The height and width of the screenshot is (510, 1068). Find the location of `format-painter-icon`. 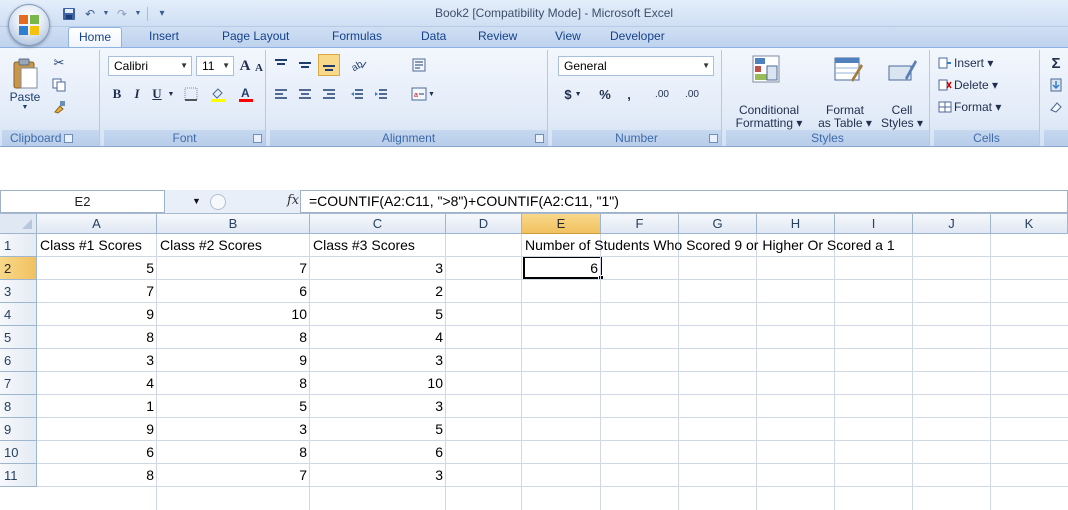

format-painter-icon is located at coordinates (59, 107).